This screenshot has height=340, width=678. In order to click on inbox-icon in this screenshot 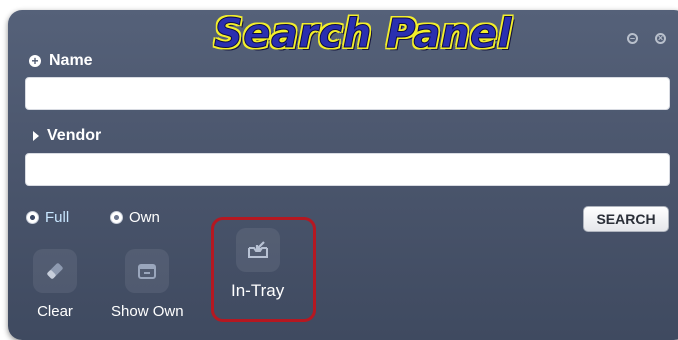, I will do `click(257, 249)`.